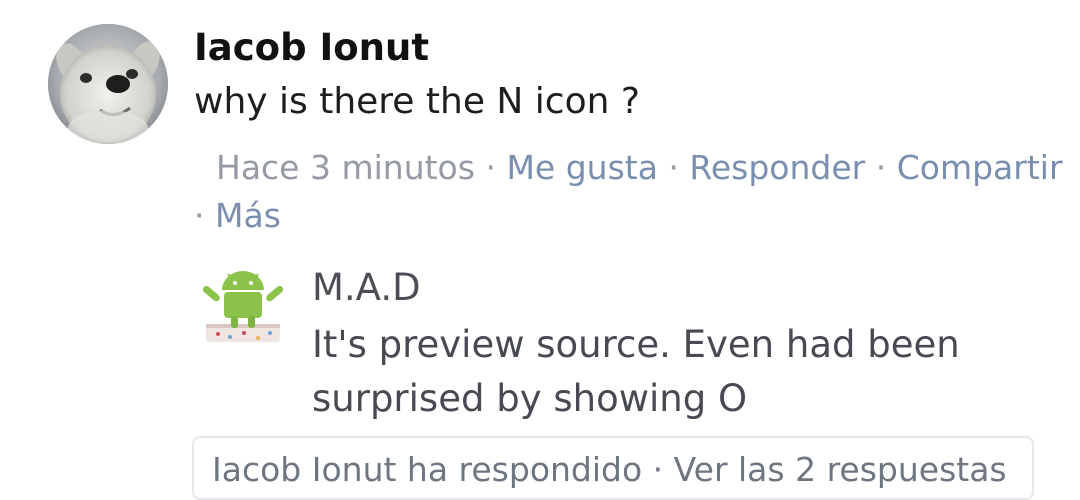 The width and height of the screenshot is (1080, 500). What do you see at coordinates (345, 167) in the screenshot?
I see `comment-timestamp: Hace 3 minutos` at bounding box center [345, 167].